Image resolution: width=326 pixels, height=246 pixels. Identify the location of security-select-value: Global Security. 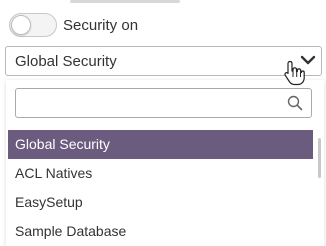
(66, 61).